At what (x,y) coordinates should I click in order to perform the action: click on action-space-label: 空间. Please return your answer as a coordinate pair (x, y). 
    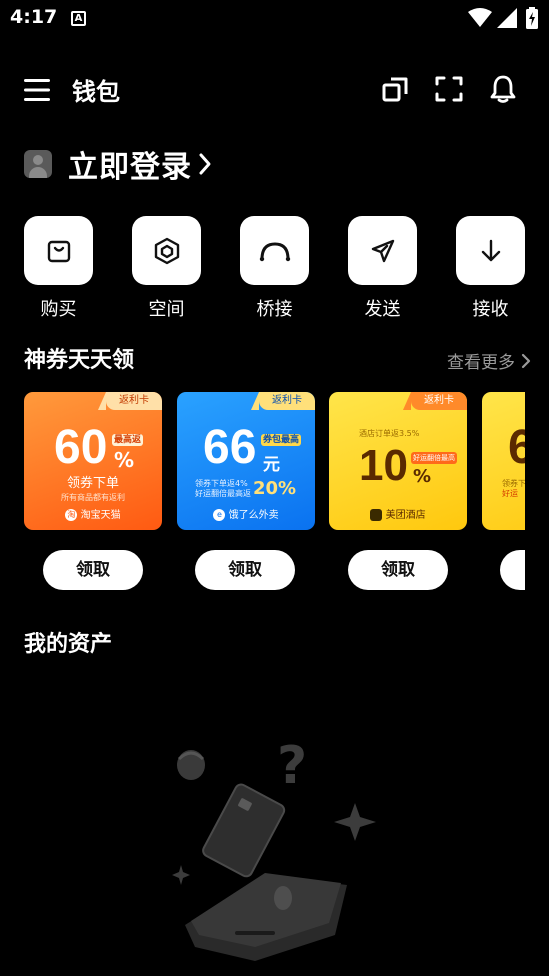
    Looking at the image, I should click on (166, 309).